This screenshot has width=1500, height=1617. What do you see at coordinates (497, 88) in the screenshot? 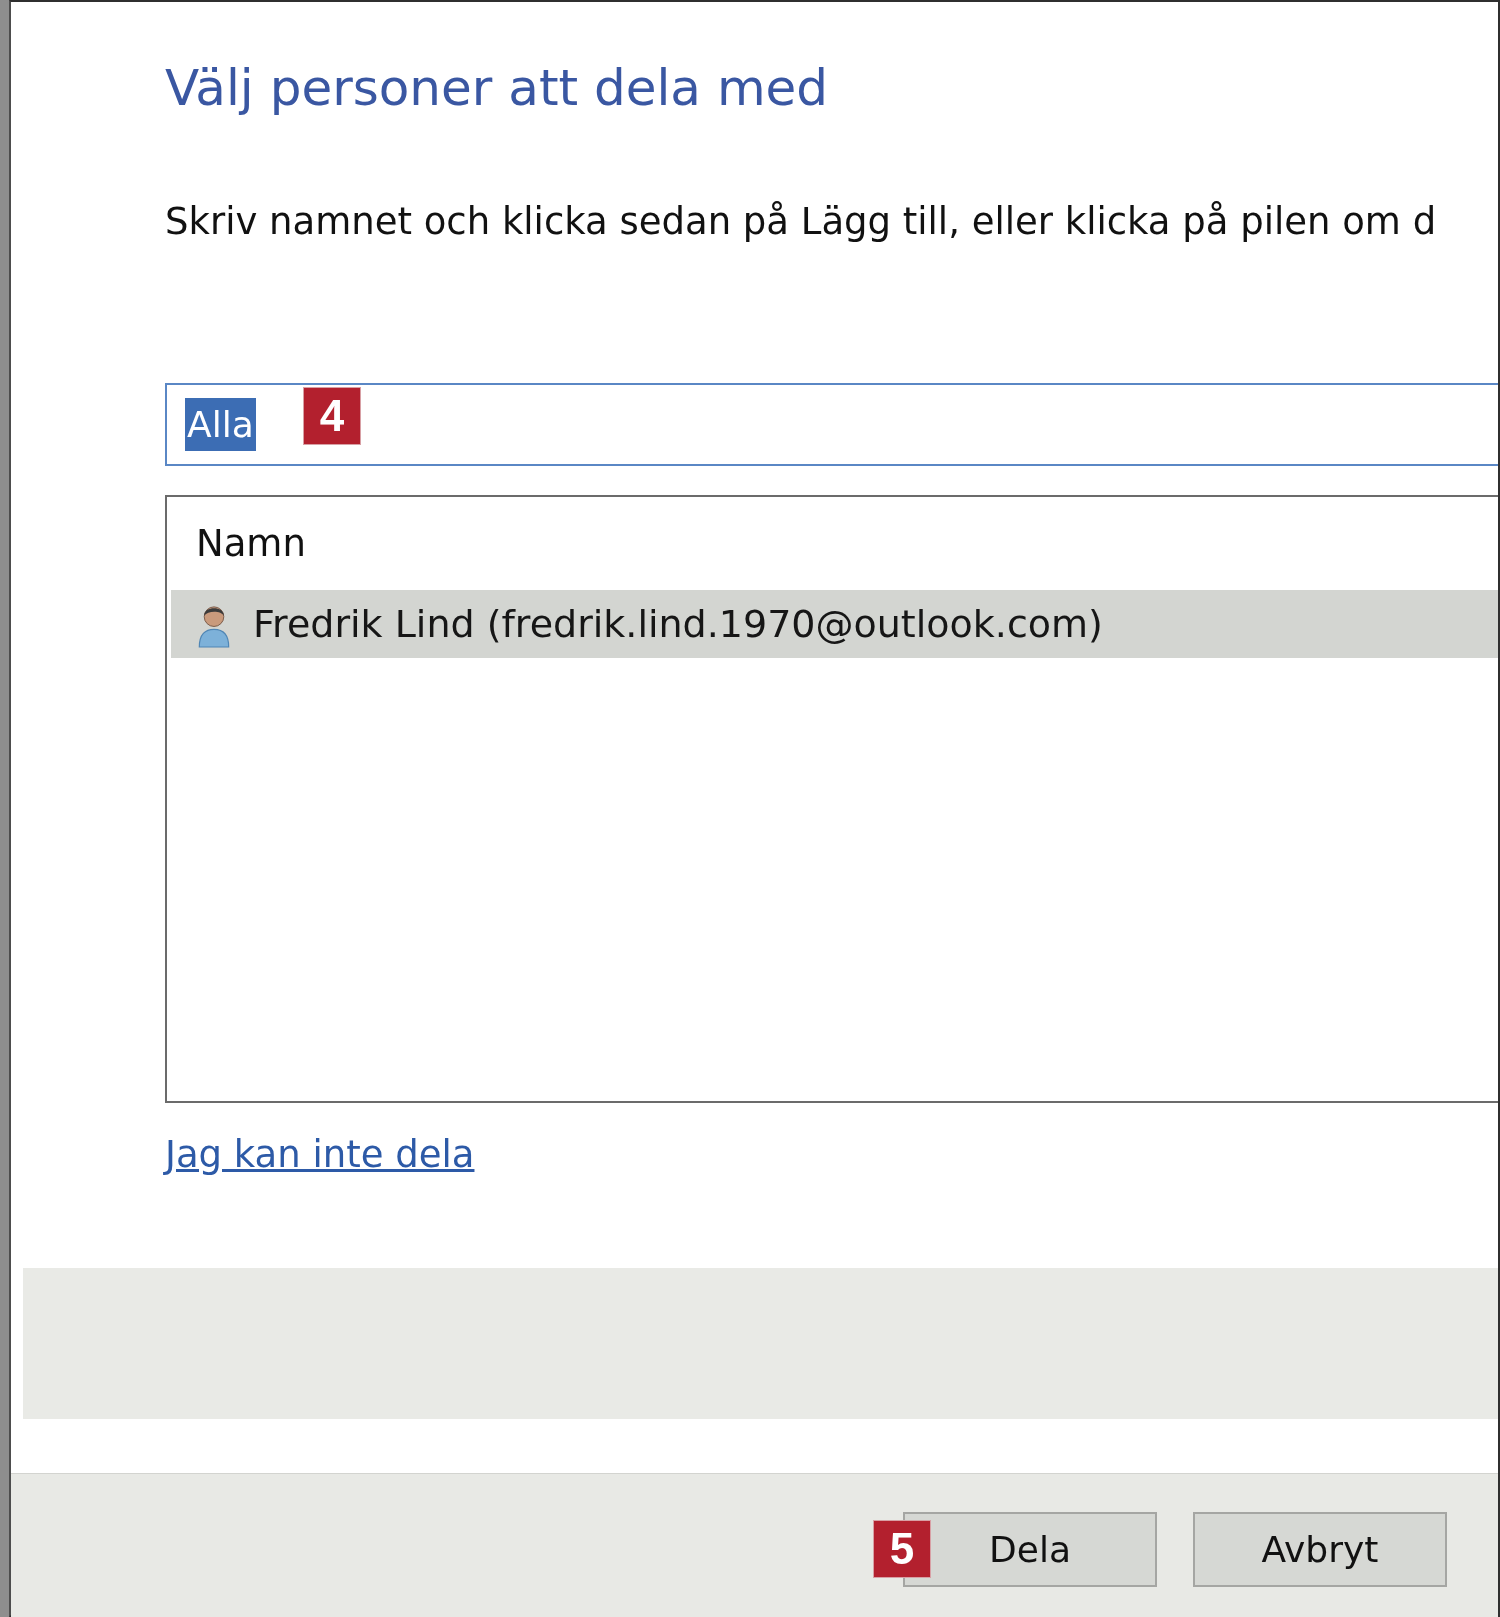
I see `dialog-title: Välj personer att dela med` at bounding box center [497, 88].